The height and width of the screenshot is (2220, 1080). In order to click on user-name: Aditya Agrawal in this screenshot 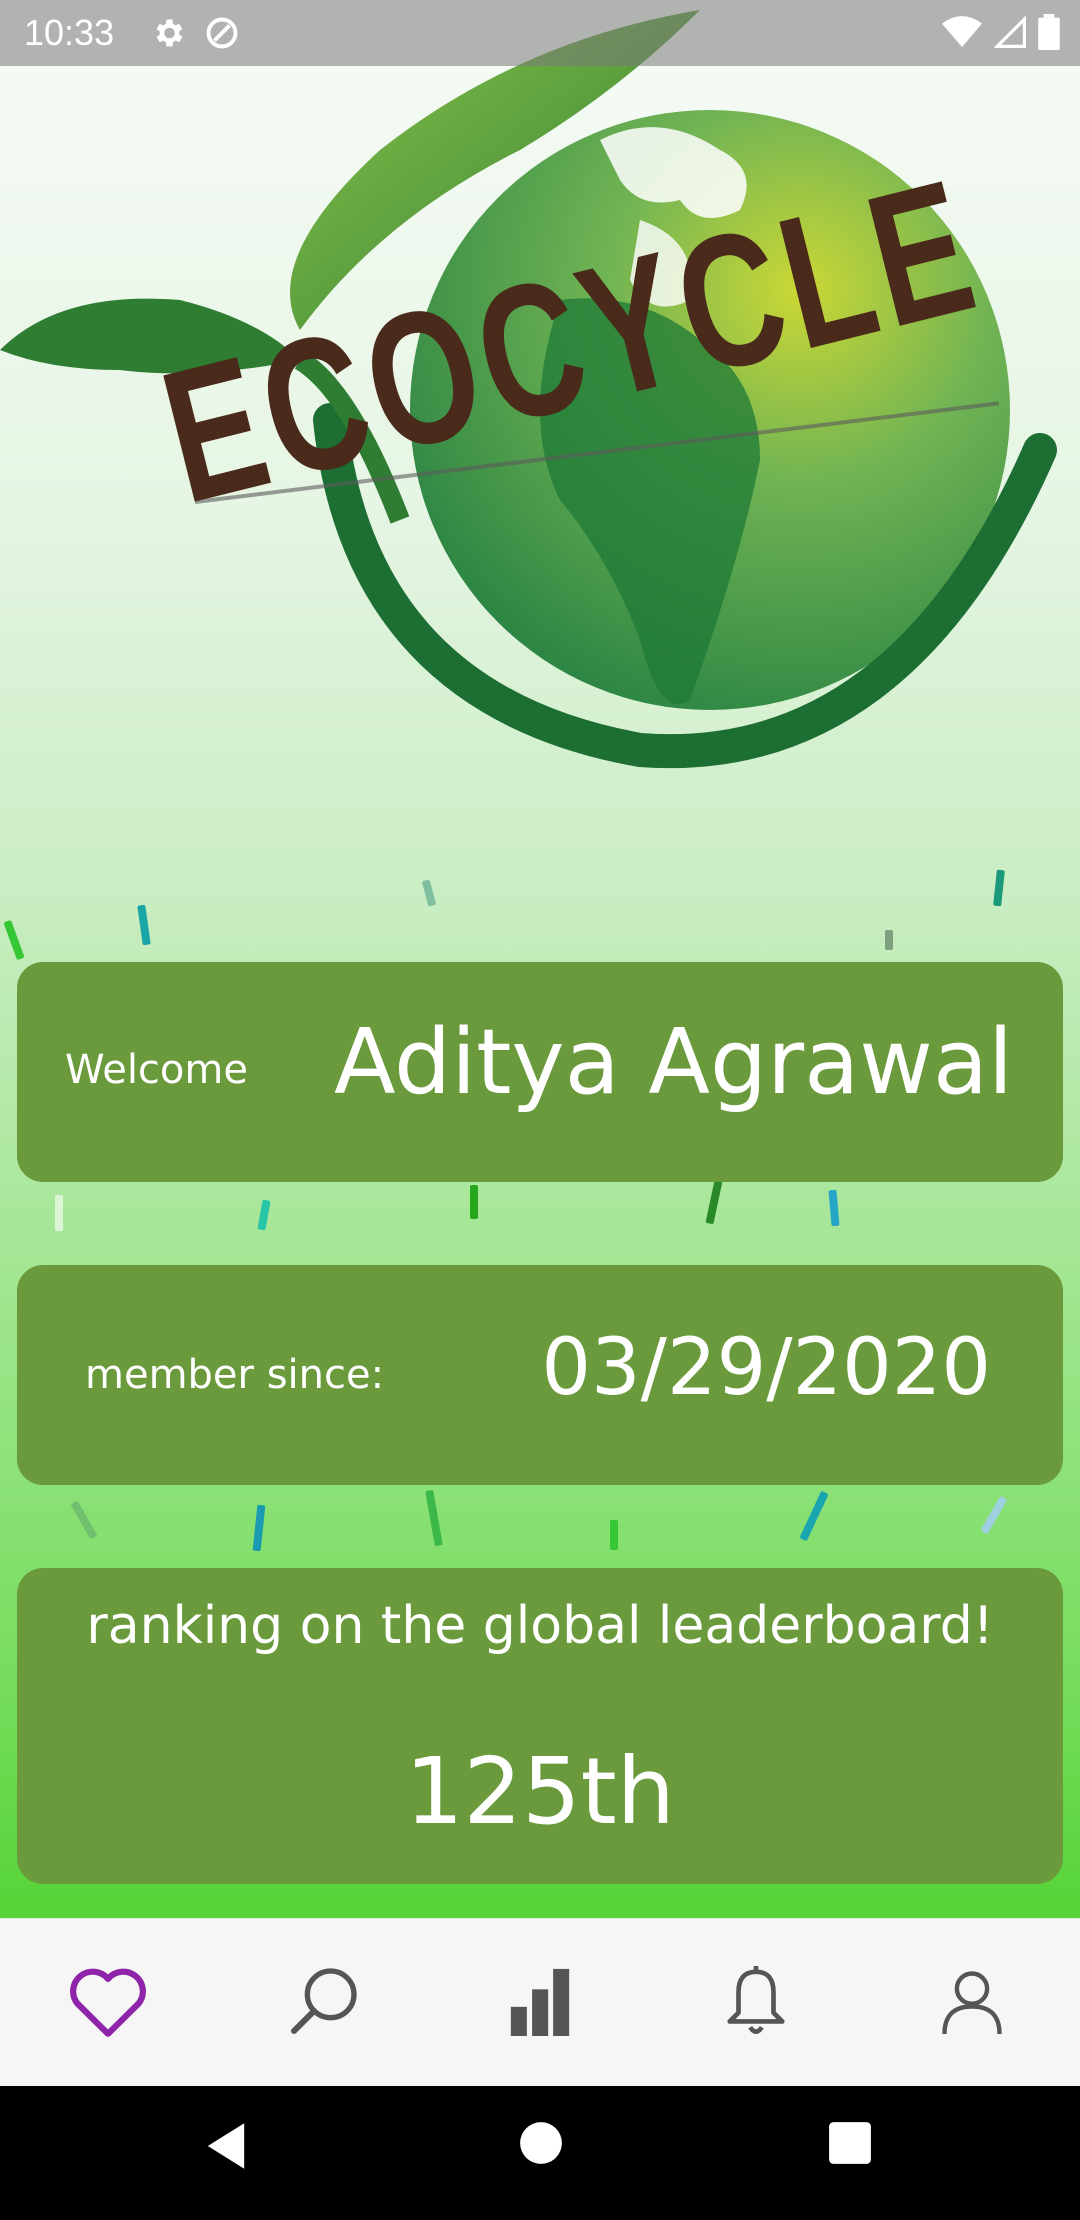, I will do `click(673, 1062)`.